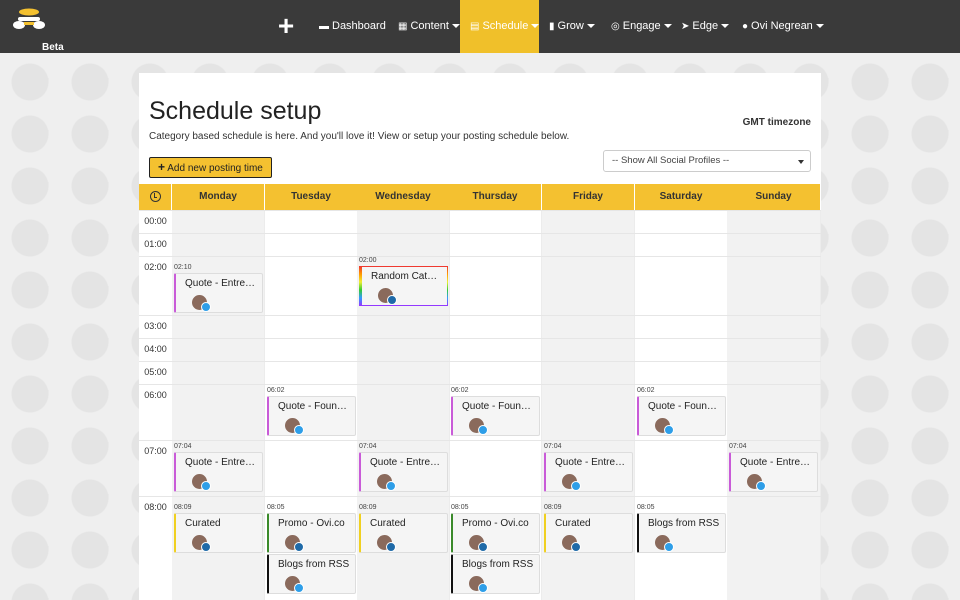  Describe the element at coordinates (615, 26) in the screenshot. I see `target-icon: ◎` at that location.